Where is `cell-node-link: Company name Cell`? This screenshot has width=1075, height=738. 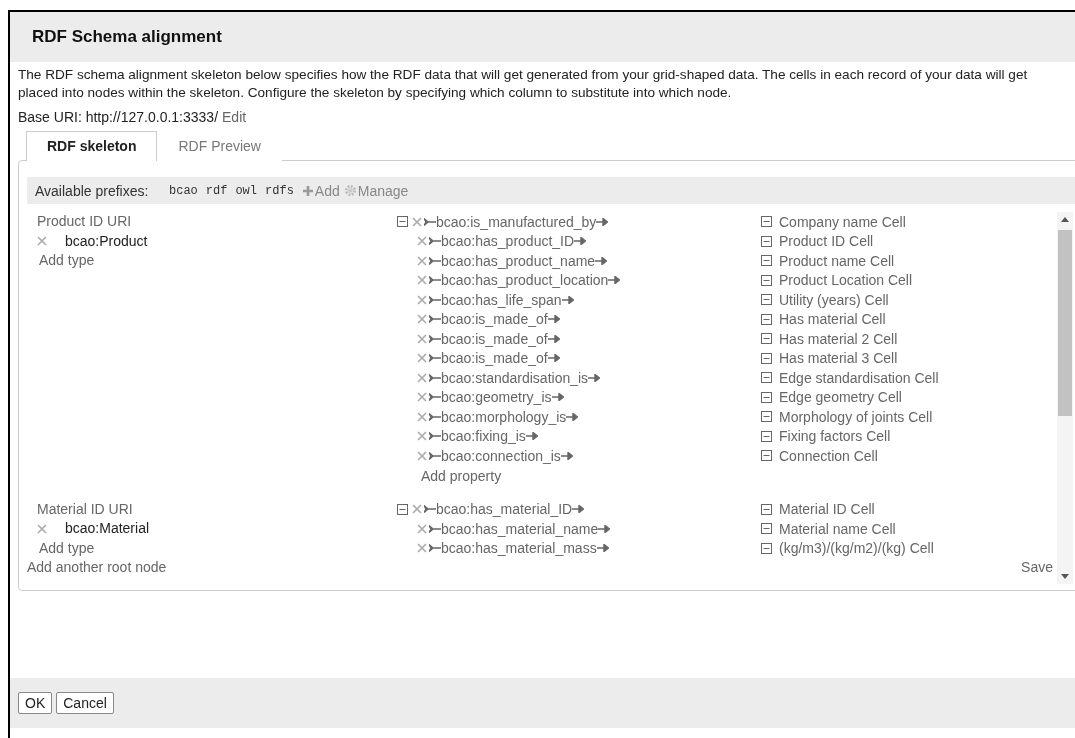 cell-node-link: Company name Cell is located at coordinates (842, 221).